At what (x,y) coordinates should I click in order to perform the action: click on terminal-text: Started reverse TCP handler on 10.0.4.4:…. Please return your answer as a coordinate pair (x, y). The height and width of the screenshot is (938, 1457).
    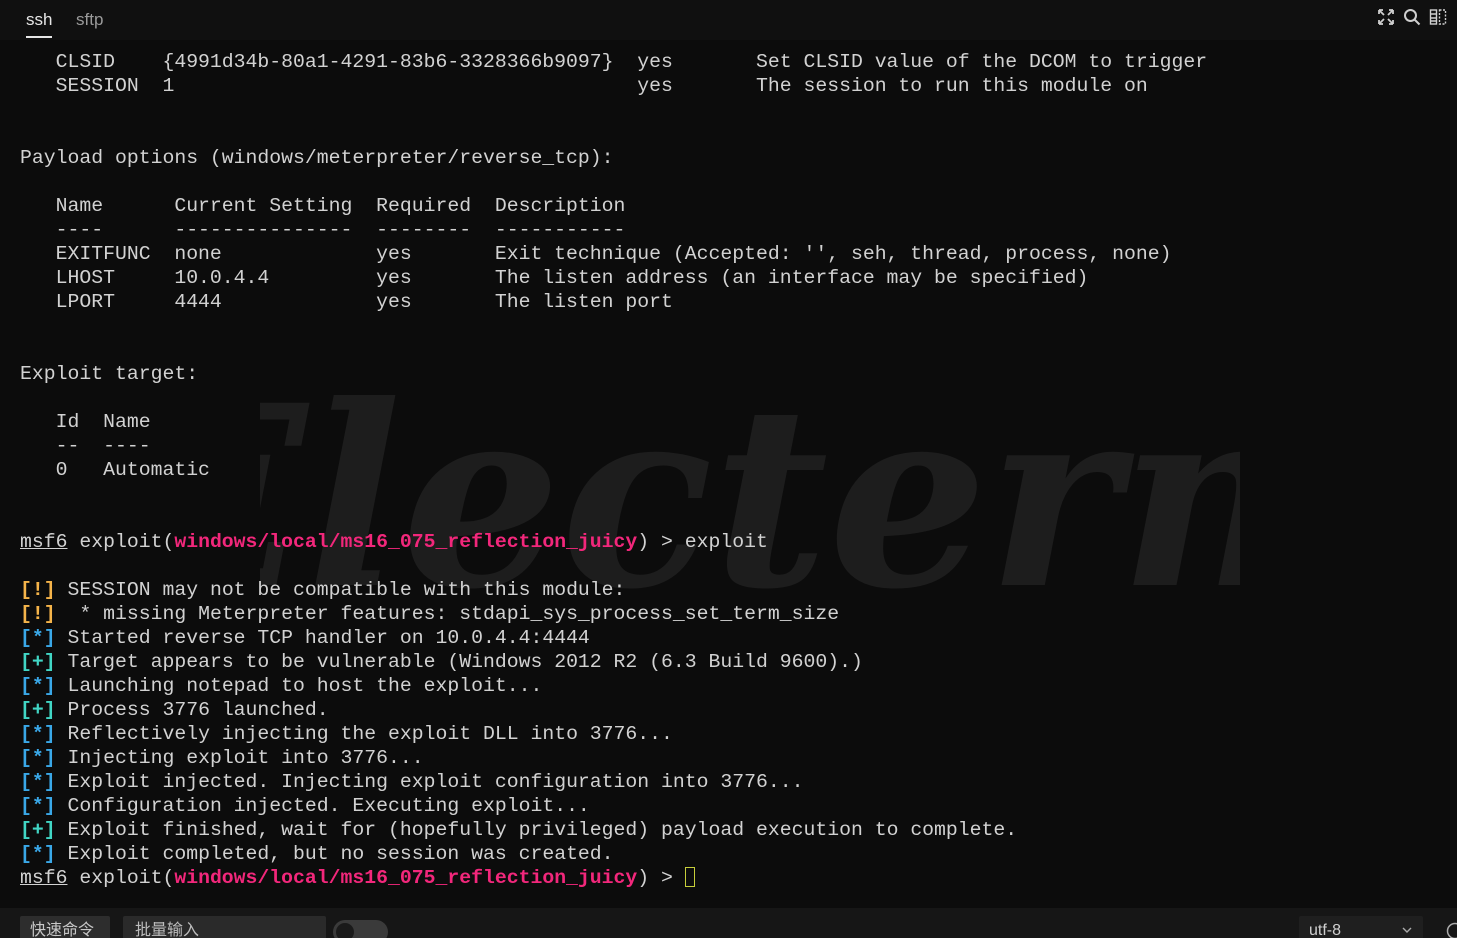
    Looking at the image, I should click on (322, 638).